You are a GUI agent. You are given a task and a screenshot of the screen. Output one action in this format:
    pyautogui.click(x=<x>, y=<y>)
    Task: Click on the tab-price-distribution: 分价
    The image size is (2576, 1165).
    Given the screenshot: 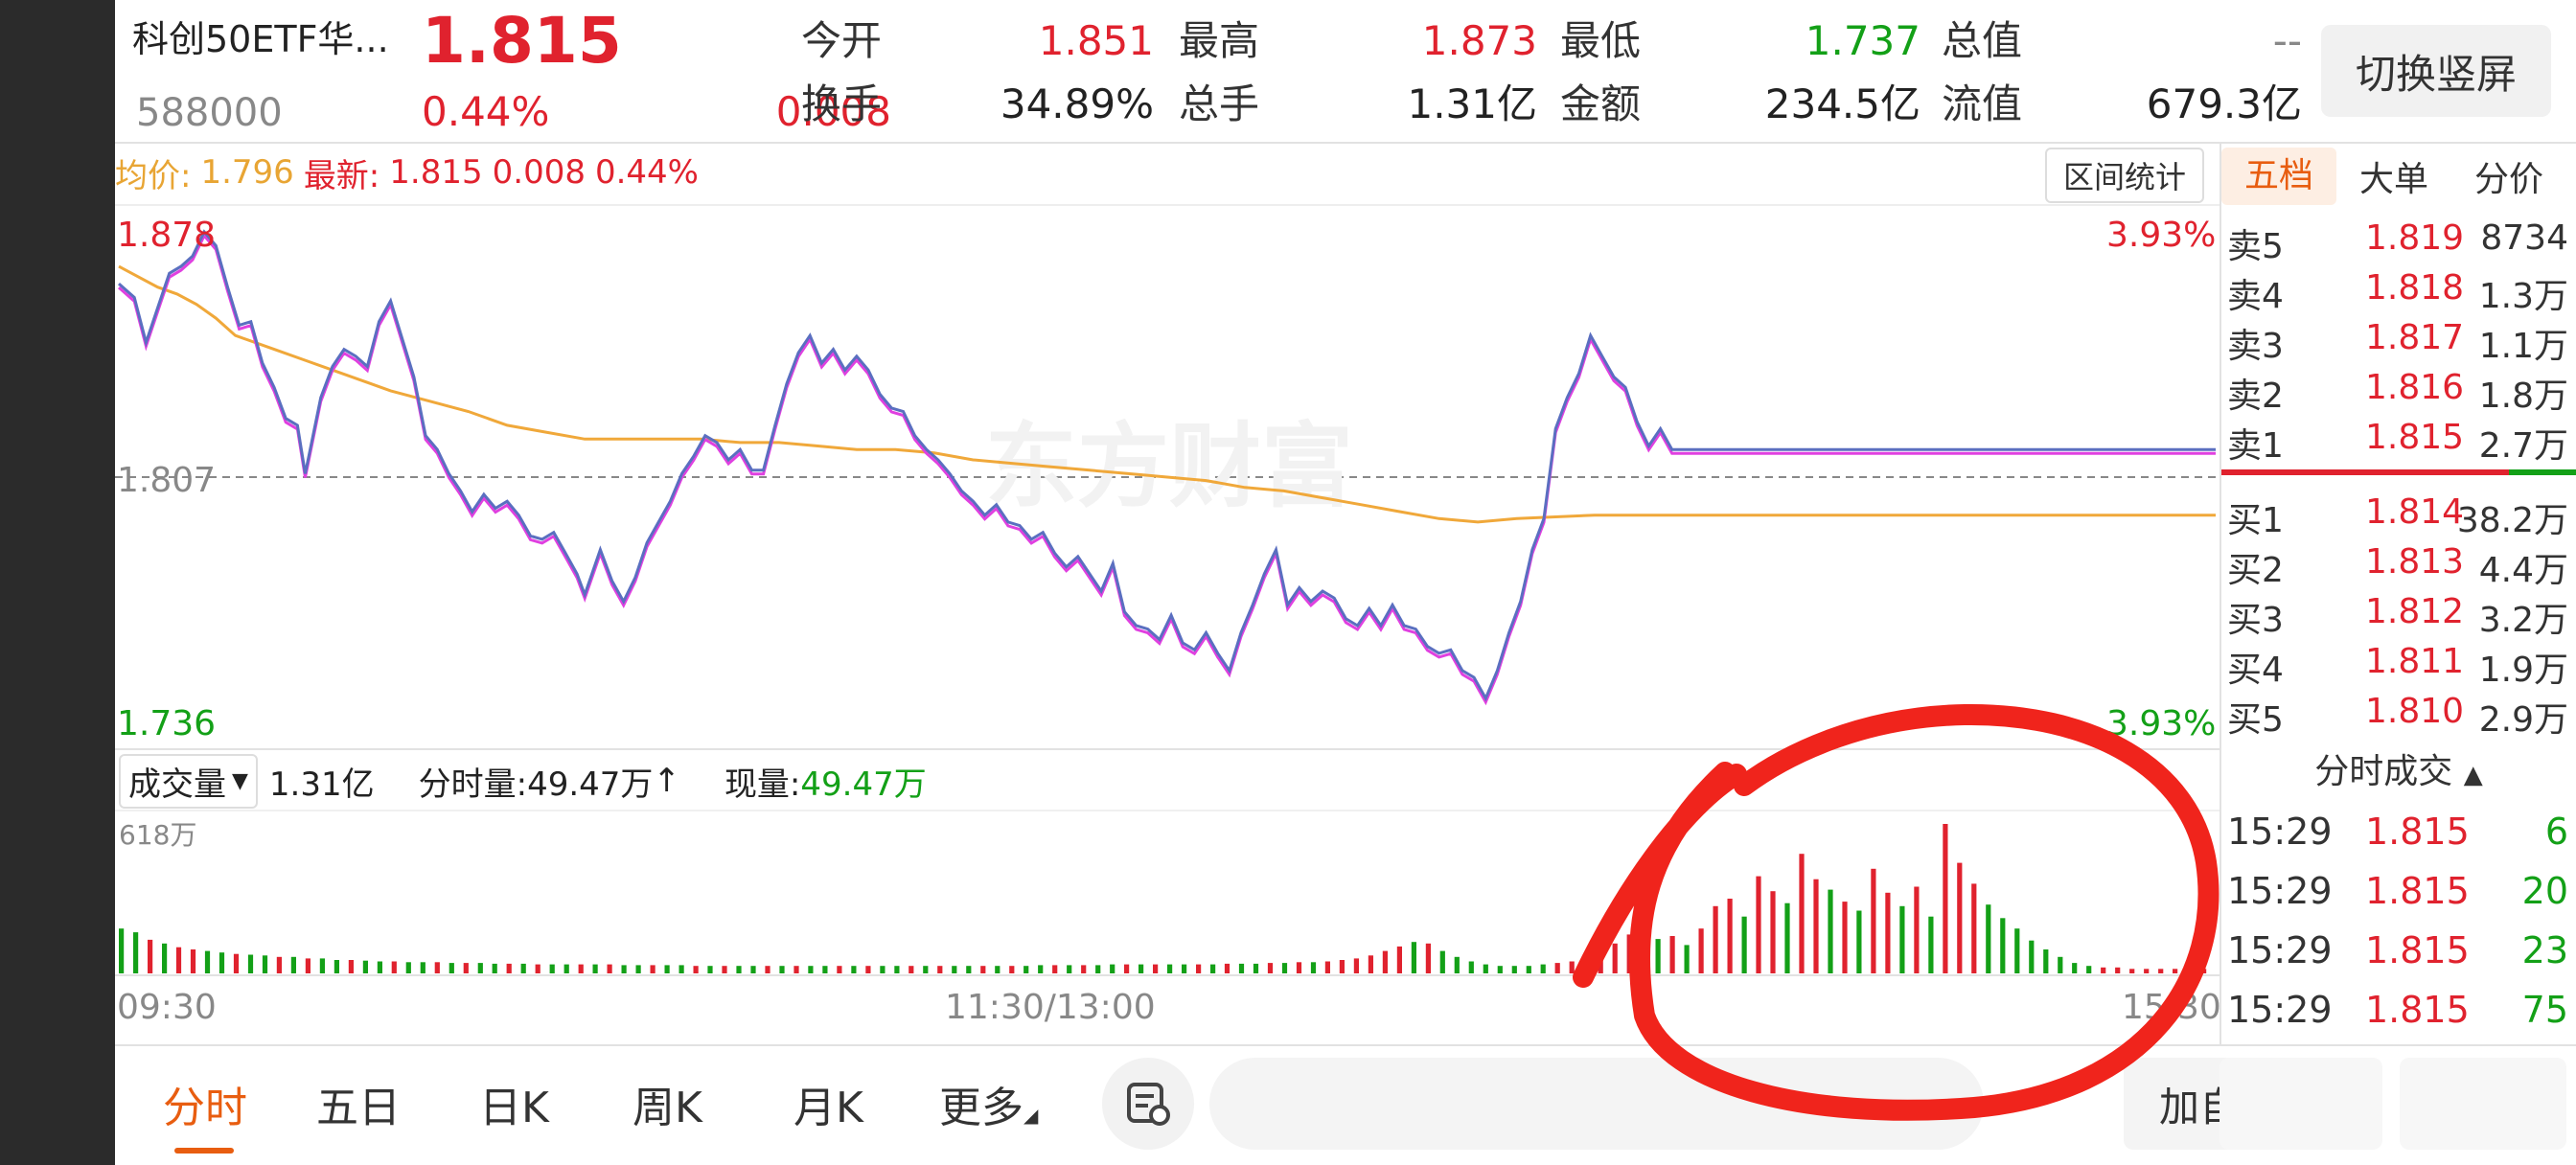 What is the action you would take?
    pyautogui.click(x=2509, y=176)
    